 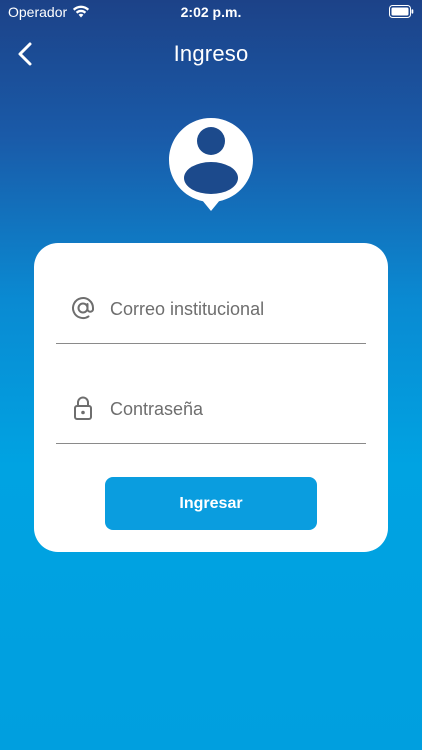 What do you see at coordinates (235, 309) in the screenshot?
I see `email-input` at bounding box center [235, 309].